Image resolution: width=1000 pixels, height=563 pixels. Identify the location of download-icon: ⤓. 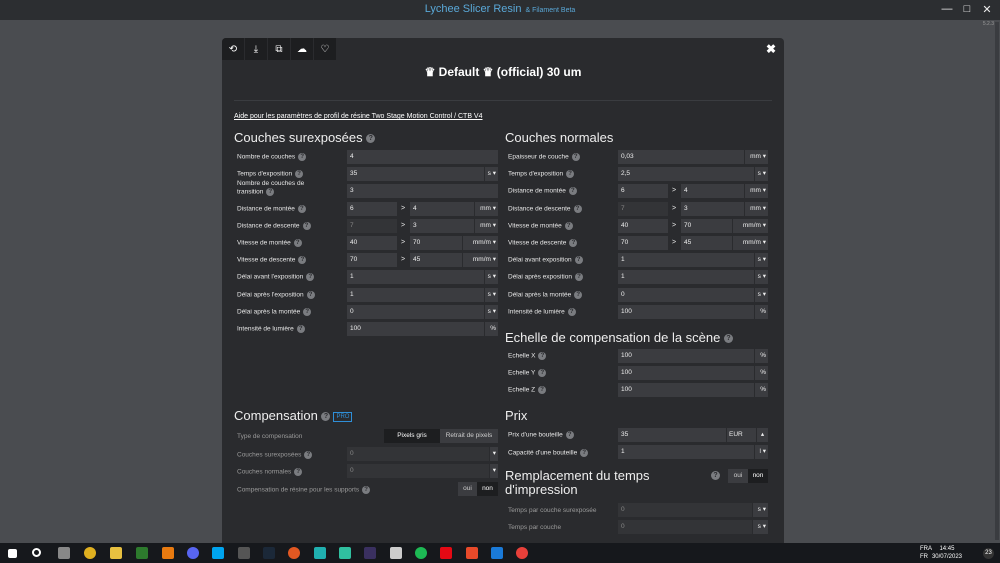
(256, 49).